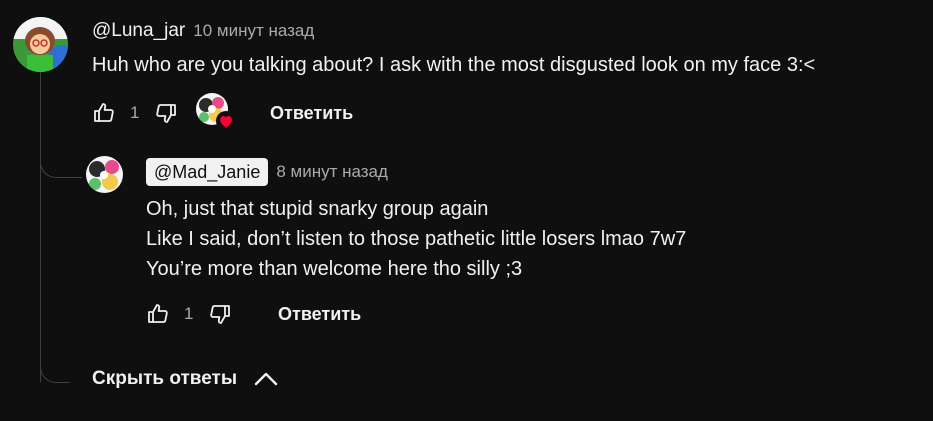 This screenshot has height=421, width=933. I want to click on hide-replies-button: Скрыть ответы, so click(185, 379).